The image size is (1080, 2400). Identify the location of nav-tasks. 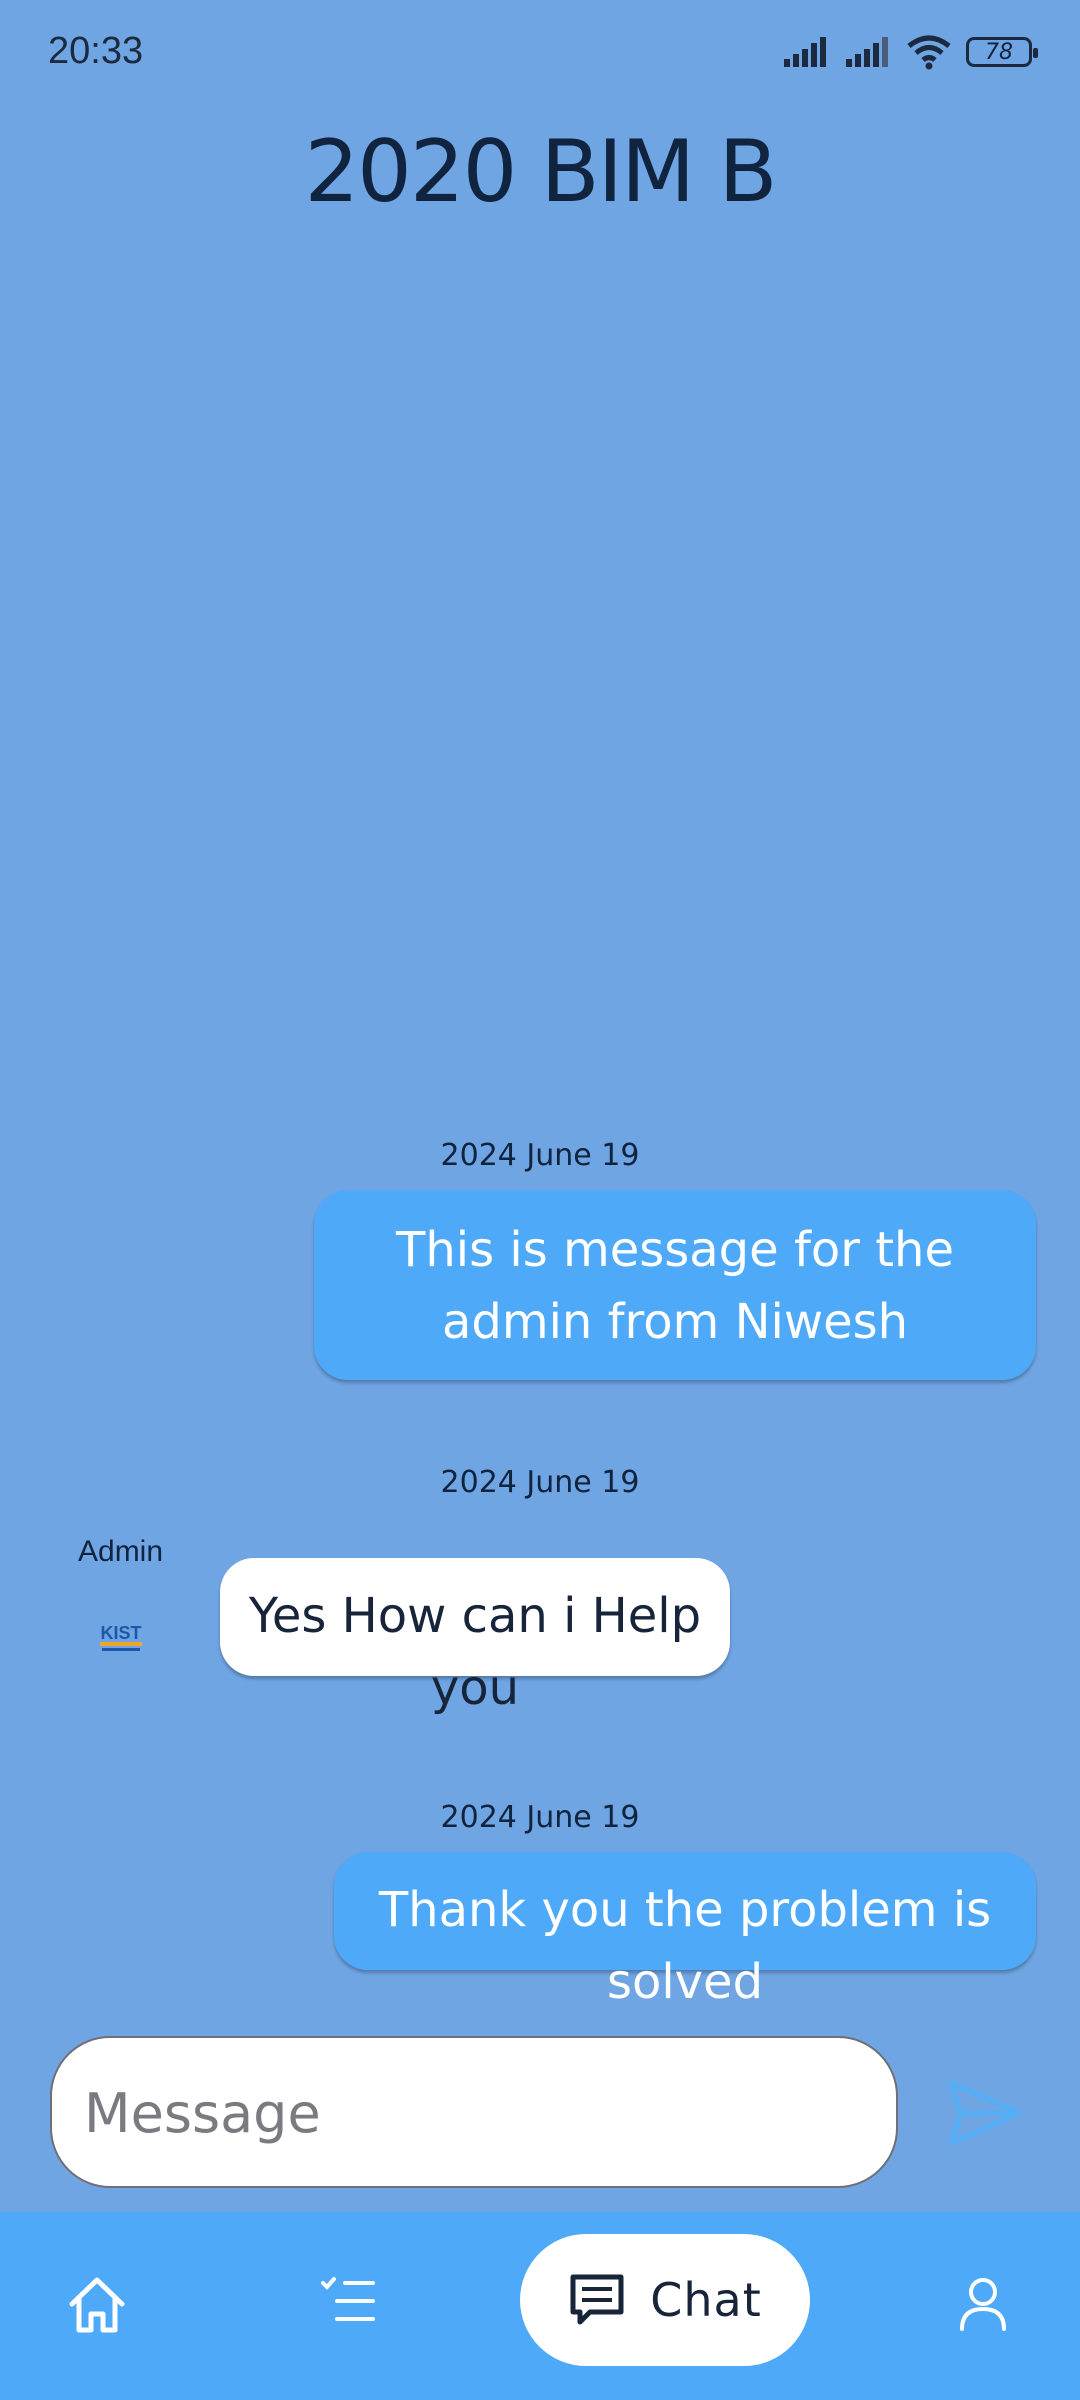
(347, 2303).